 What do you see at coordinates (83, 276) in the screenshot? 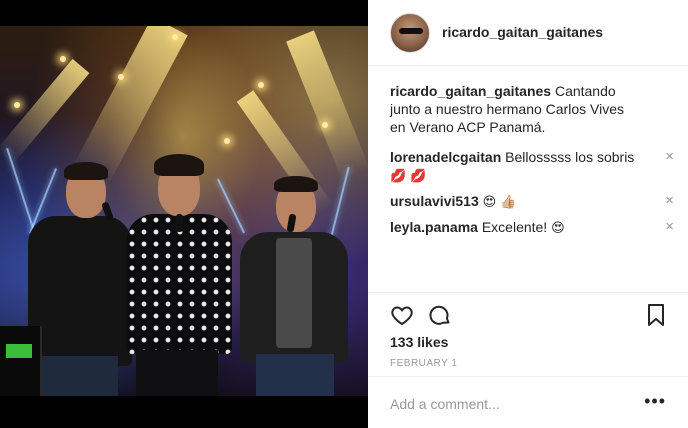
I see `singer-left` at bounding box center [83, 276].